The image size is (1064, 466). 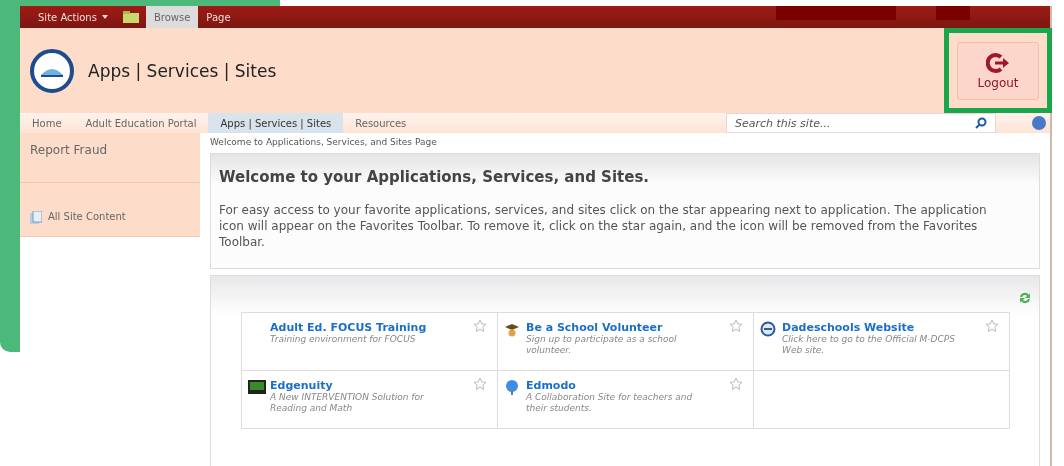 What do you see at coordinates (172, 17) in the screenshot?
I see `ribbon-tab: Browse` at bounding box center [172, 17].